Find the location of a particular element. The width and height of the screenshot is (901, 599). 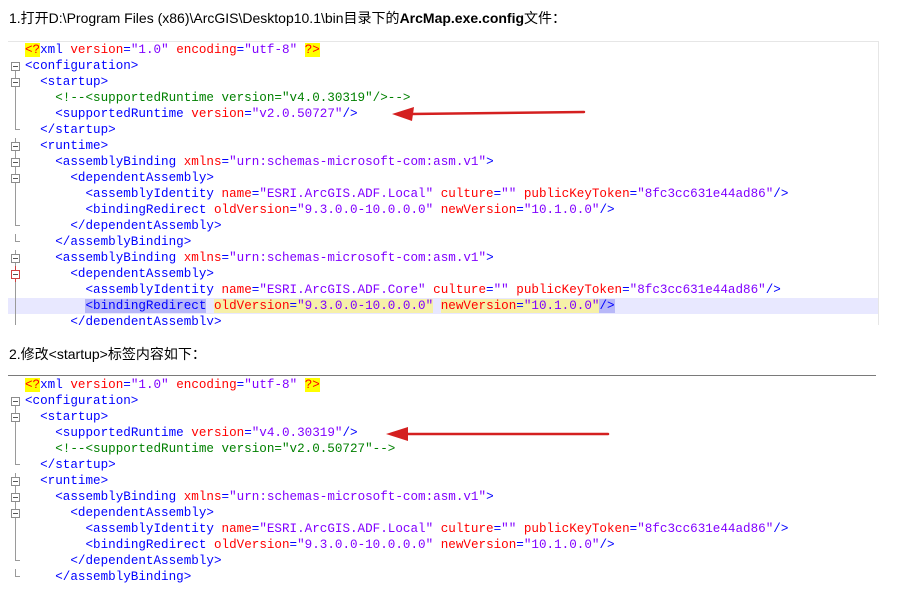

element-name: supportedRuntime is located at coordinates (123, 114).